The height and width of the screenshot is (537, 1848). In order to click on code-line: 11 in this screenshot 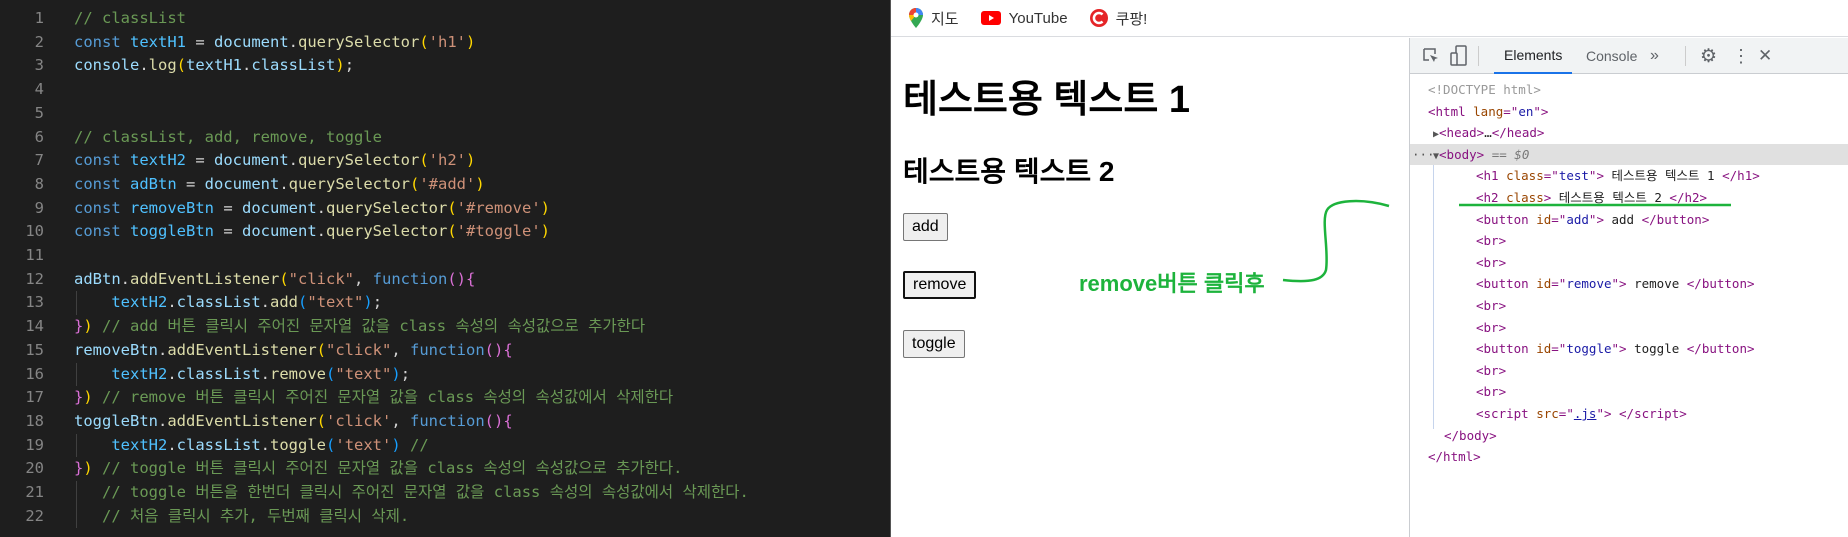, I will do `click(445, 256)`.